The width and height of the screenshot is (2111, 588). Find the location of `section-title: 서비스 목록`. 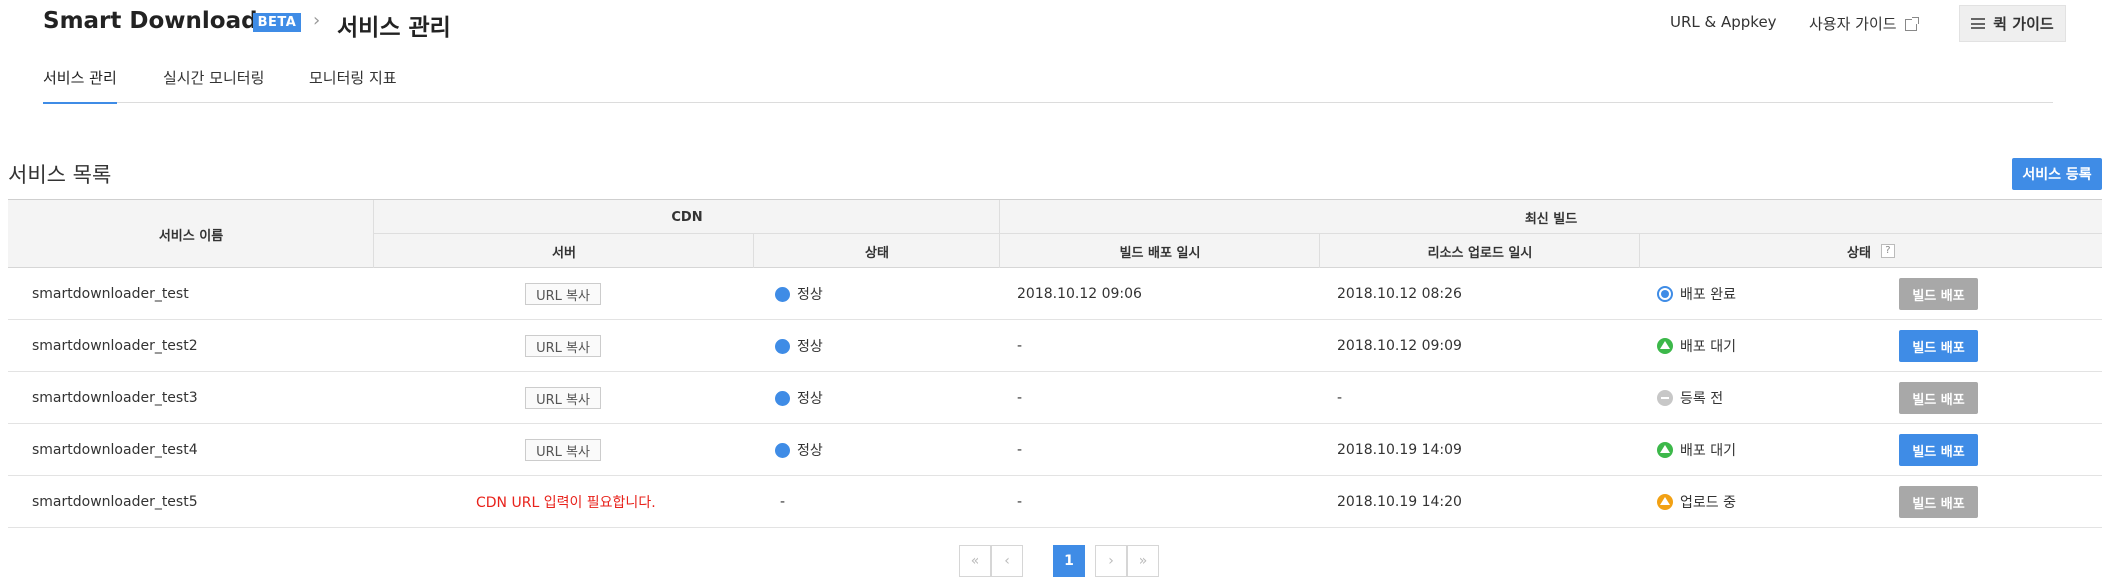

section-title: 서비스 목록 is located at coordinates (60, 175).